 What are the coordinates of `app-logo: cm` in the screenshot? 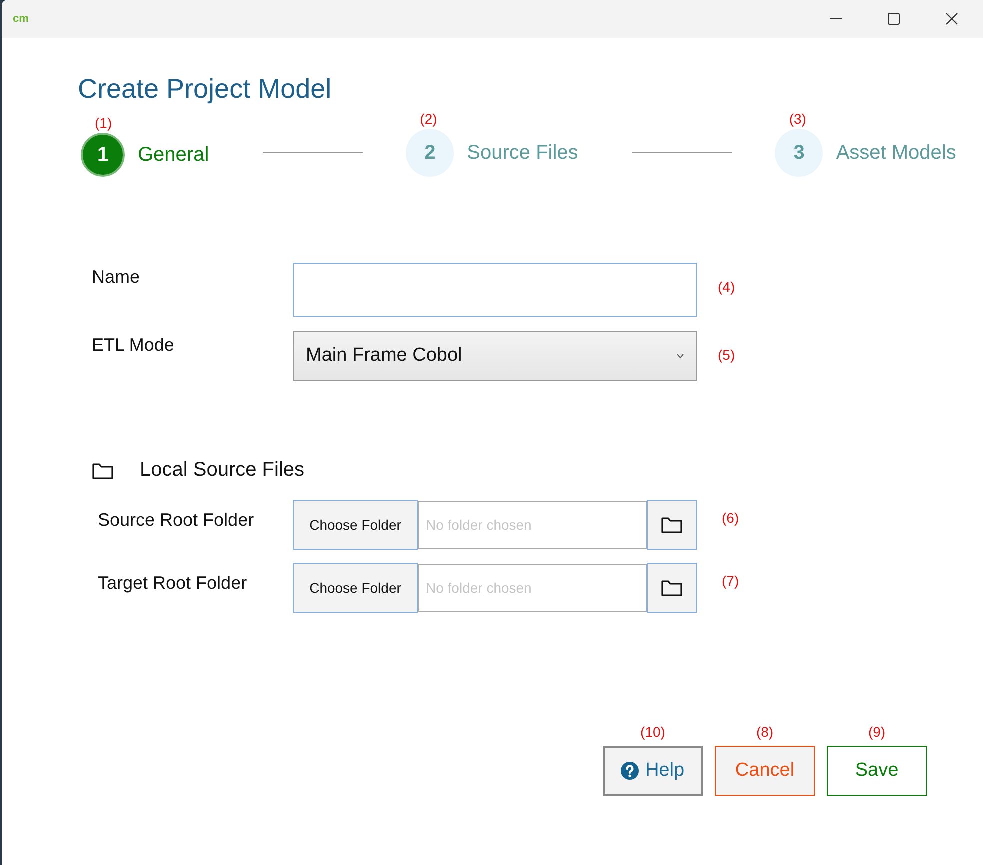 It's located at (21, 19).